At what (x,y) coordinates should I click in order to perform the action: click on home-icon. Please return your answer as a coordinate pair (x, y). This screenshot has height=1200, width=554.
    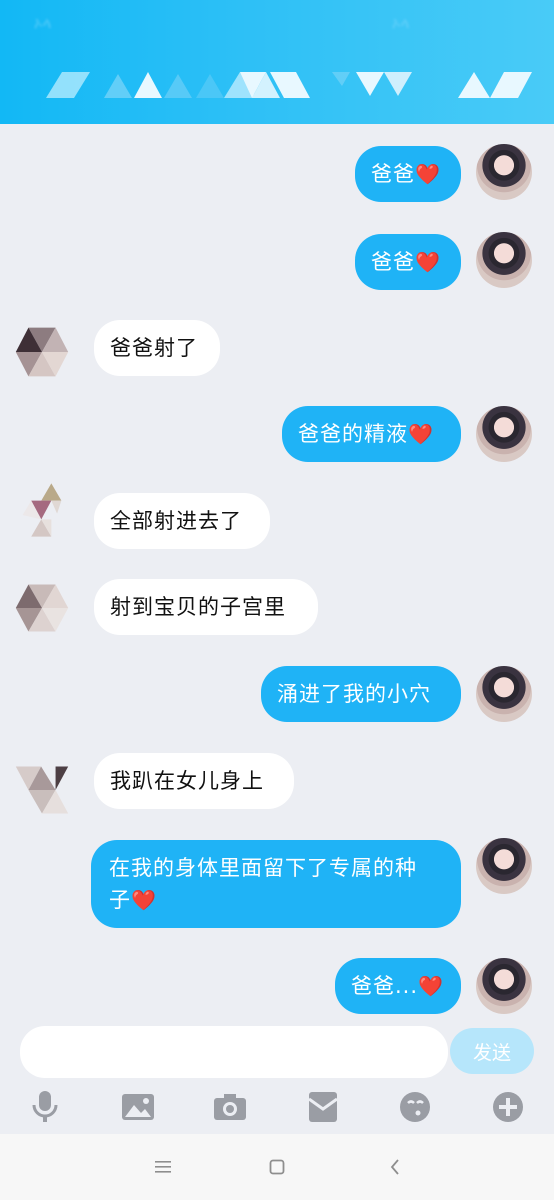
    Looking at the image, I should click on (277, 1167).